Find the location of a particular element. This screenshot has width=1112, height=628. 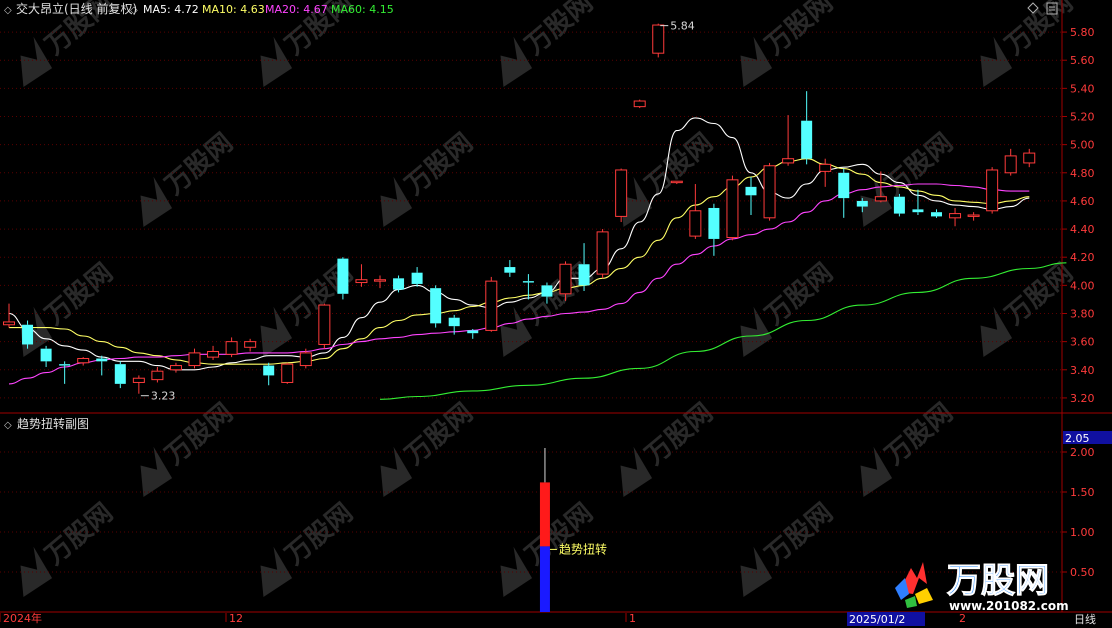

current-value-box: 2.05 is located at coordinates (1087, 438).